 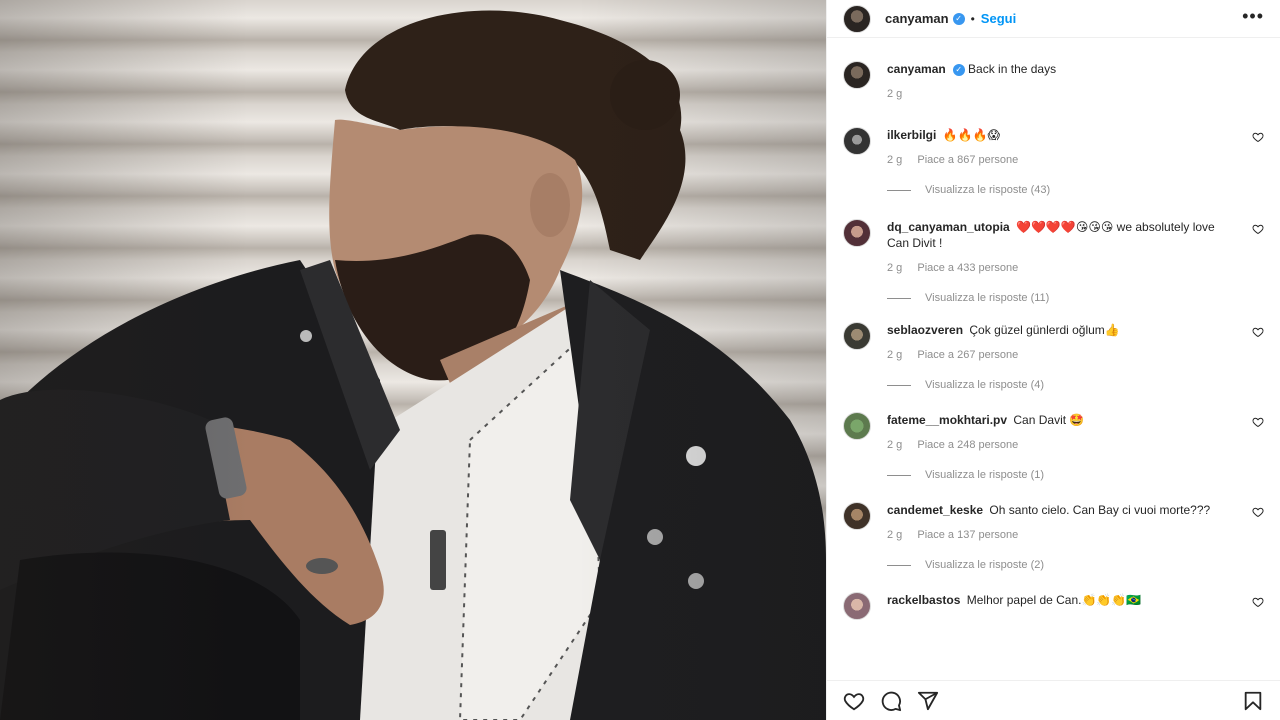 What do you see at coordinates (1075, 445) in the screenshot?
I see `comment-meta: 2 g Piace a 248 persone` at bounding box center [1075, 445].